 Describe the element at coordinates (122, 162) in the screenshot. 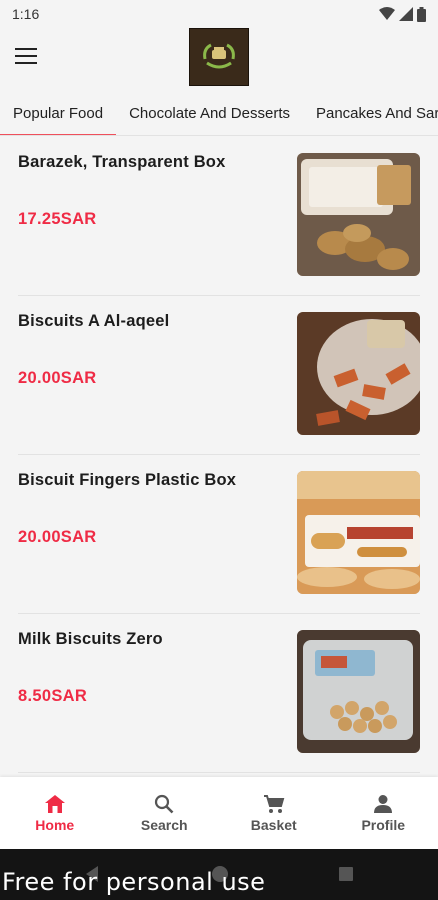

I see `product-name: Barazek, Transparent Box` at that location.